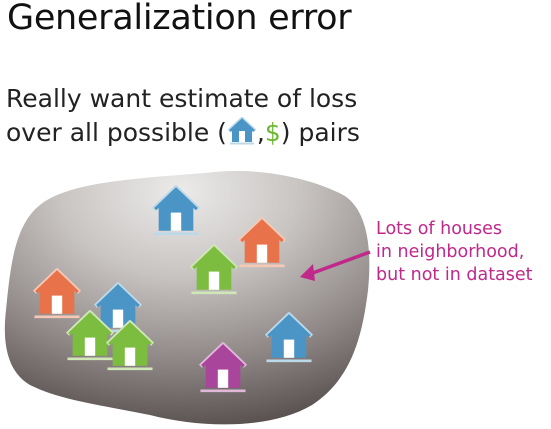  Describe the element at coordinates (450, 252) in the screenshot. I see `annotation-line-2: in neighborhood,` at that location.